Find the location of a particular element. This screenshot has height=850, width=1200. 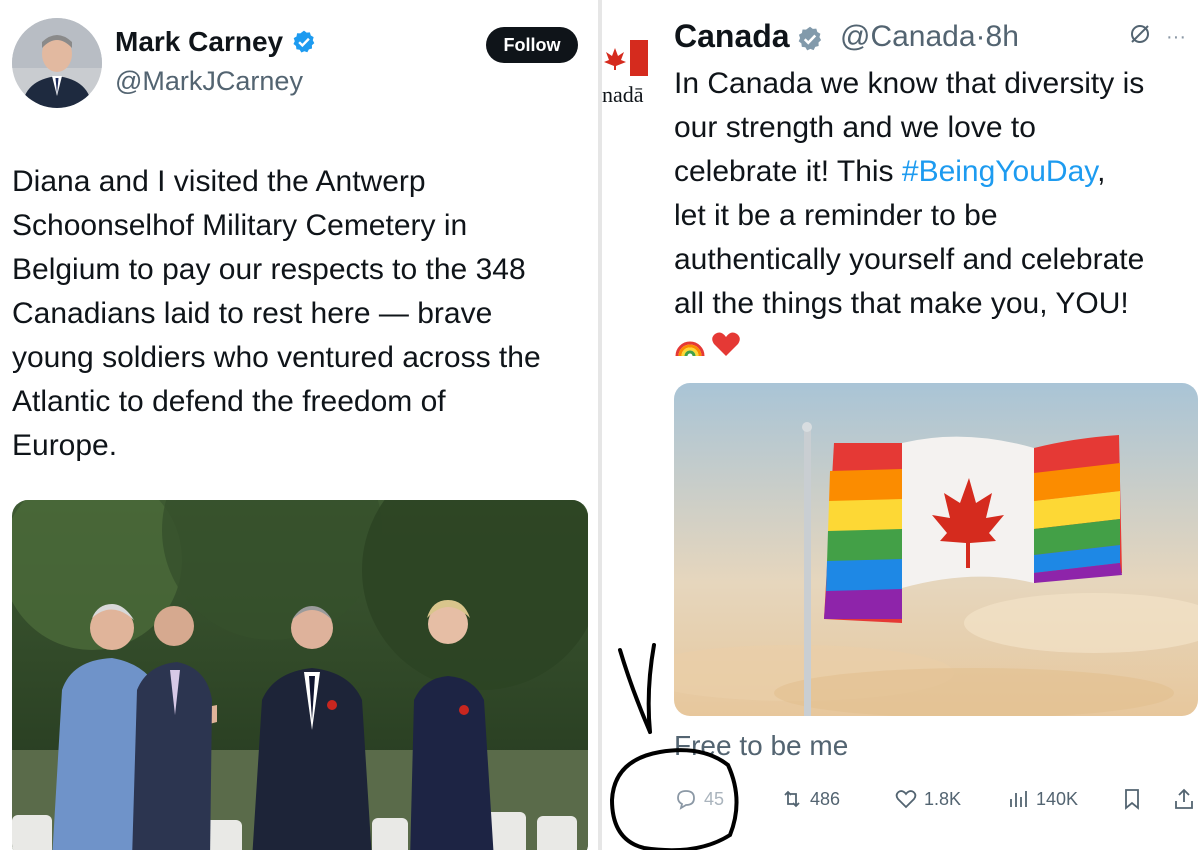

author-handle: @Canada·8h is located at coordinates (929, 37).